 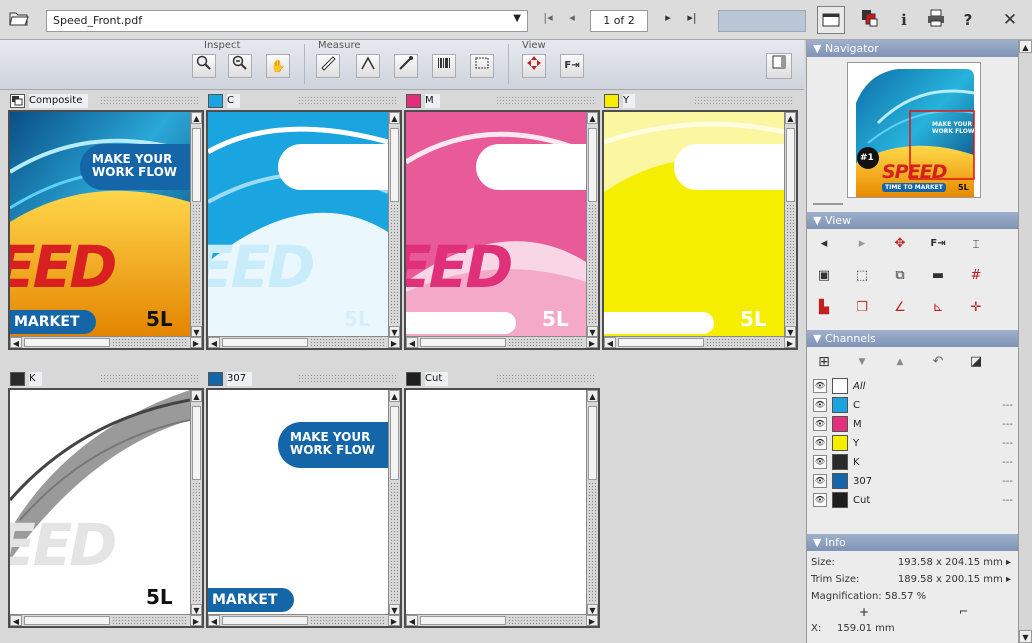 I want to click on chevron-down-icon: ▼, so click(x=517, y=18).